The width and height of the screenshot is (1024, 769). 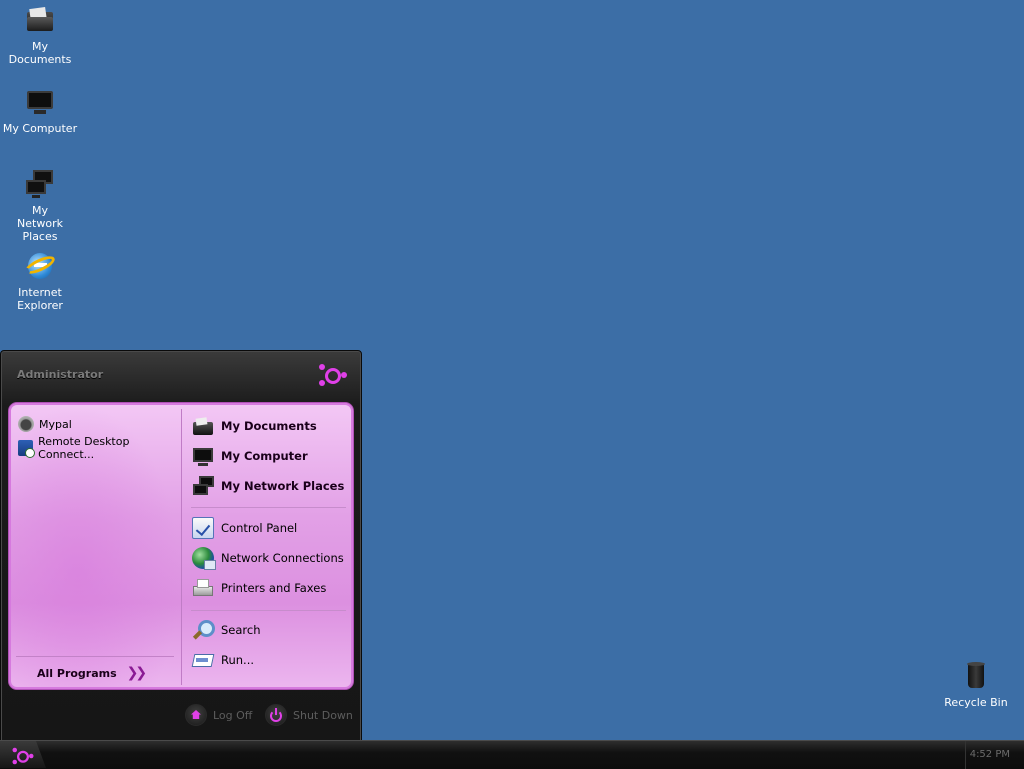 I want to click on menu-item-my-computer: My Computer, so click(x=250, y=456).